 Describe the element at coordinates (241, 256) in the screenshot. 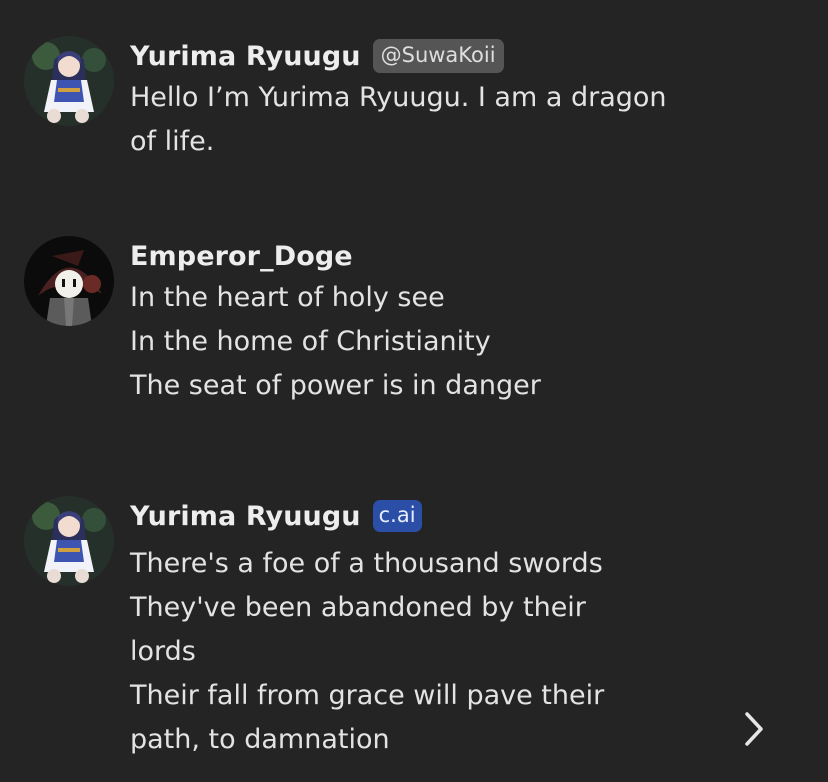

I see `author-name: Emperor_Doge` at that location.